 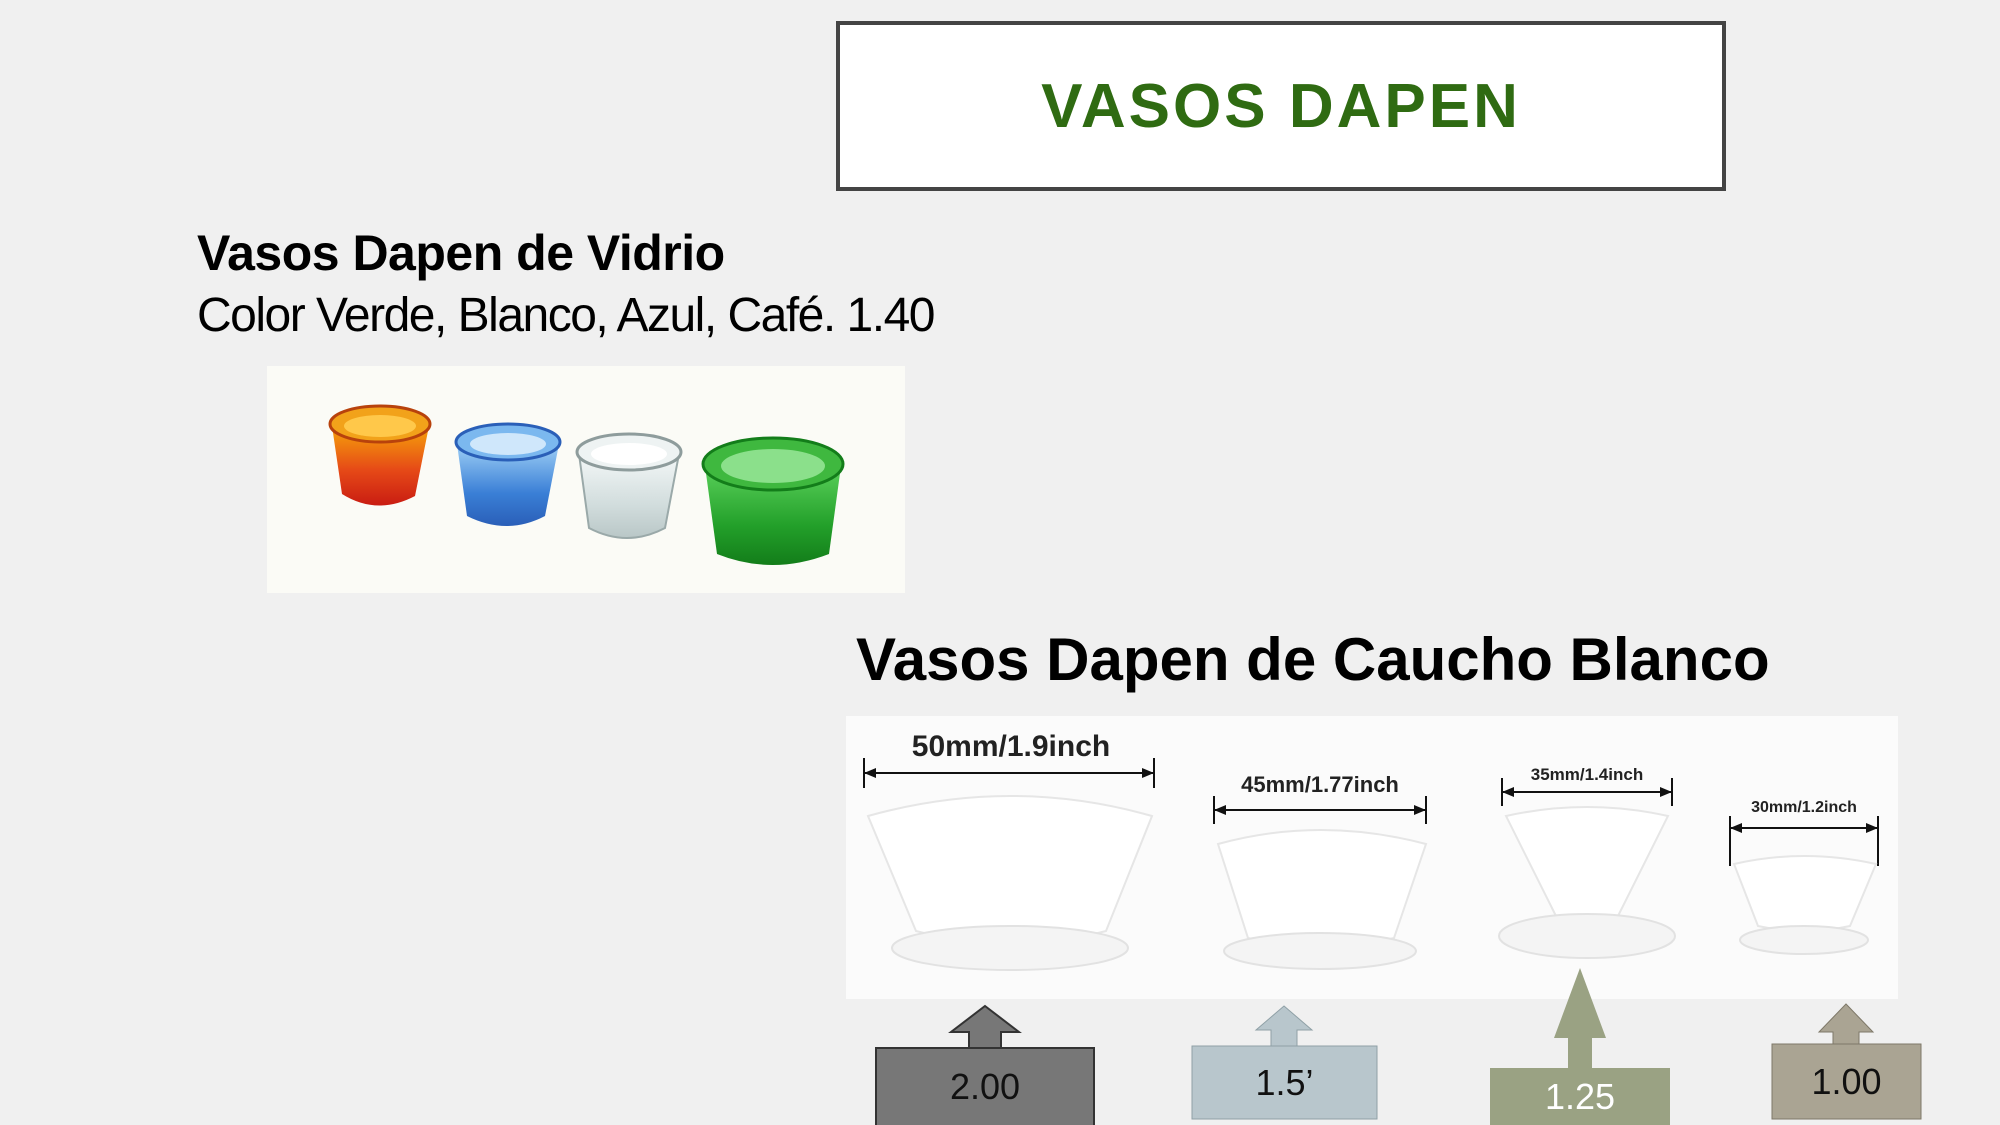 I want to click on rubber-cup-50mm: 50mm/1.9inch, so click(x=1009, y=850).